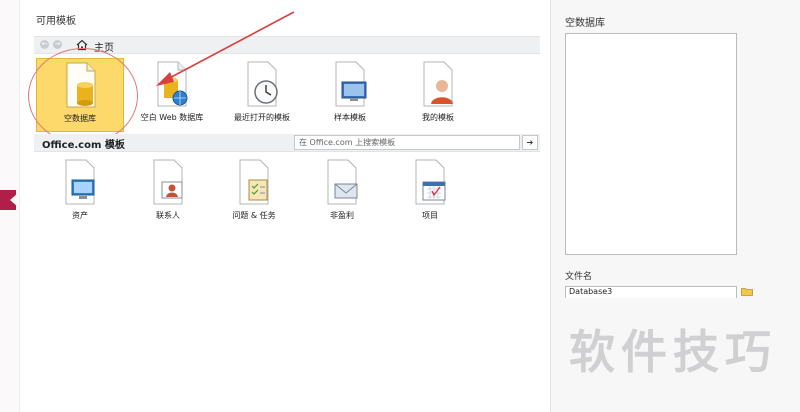  I want to click on annotation-arrow-icon, so click(225, 48).